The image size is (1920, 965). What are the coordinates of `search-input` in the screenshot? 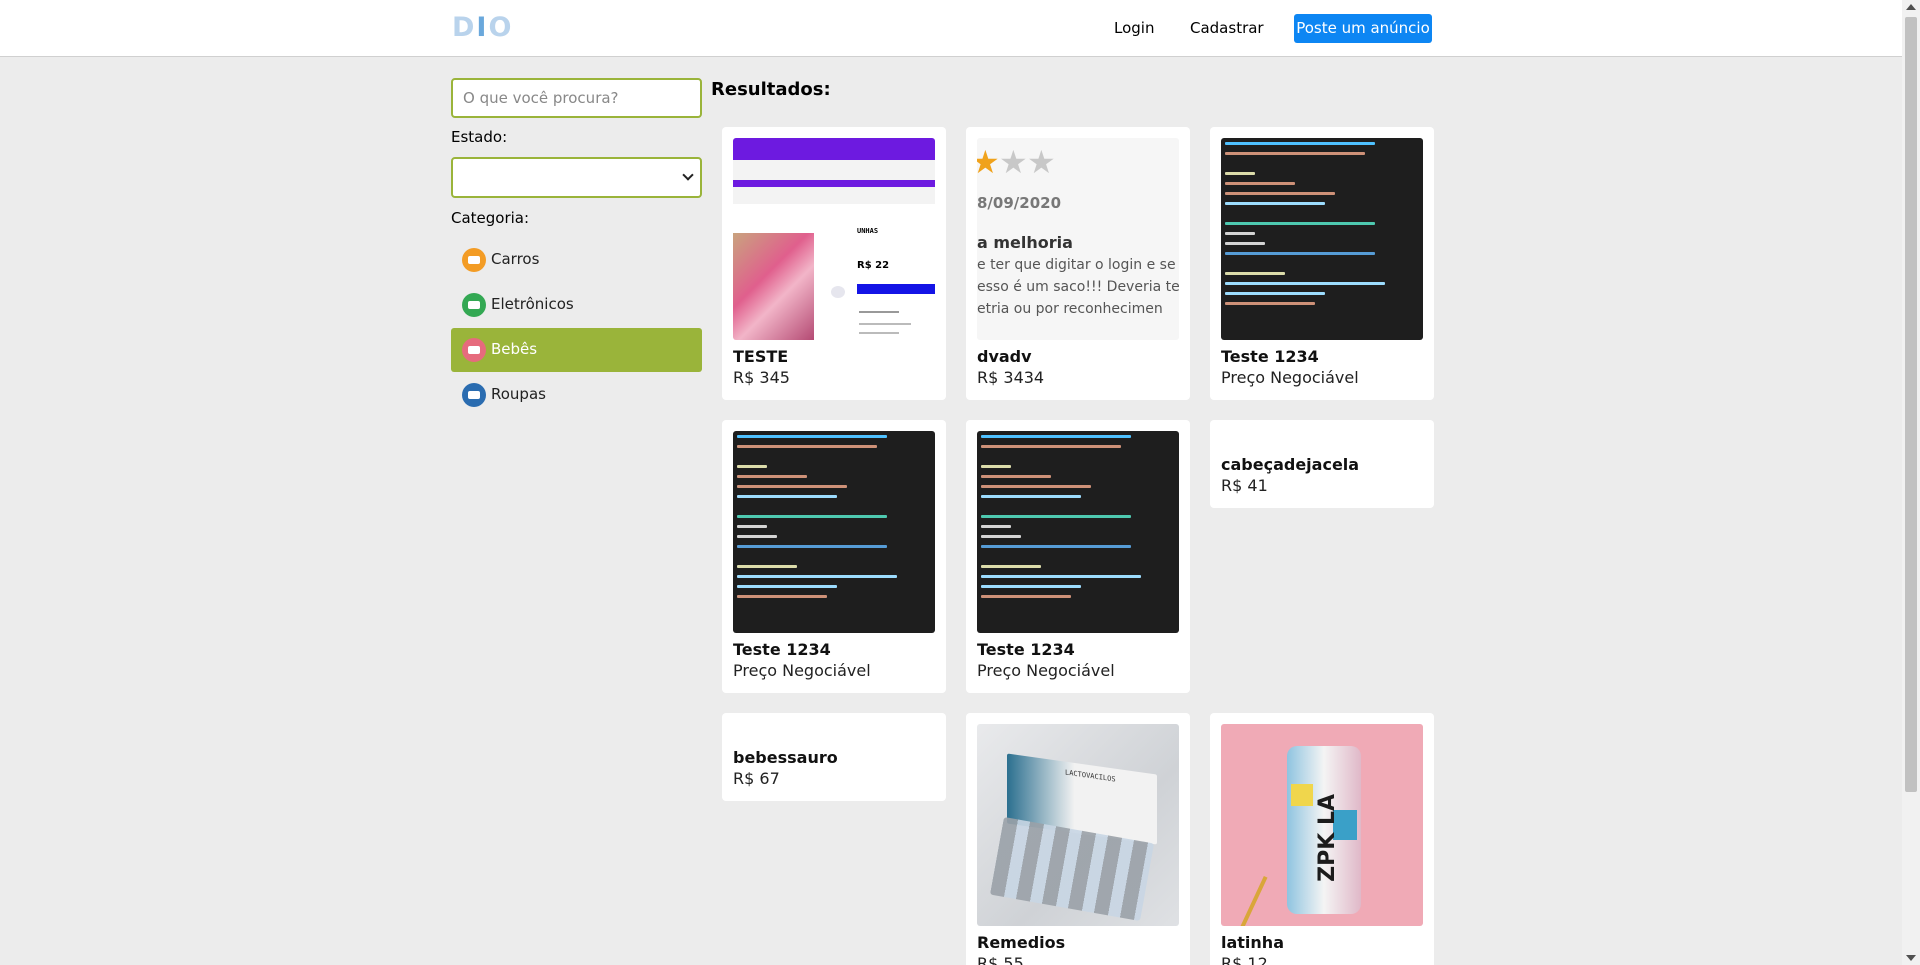 It's located at (576, 98).